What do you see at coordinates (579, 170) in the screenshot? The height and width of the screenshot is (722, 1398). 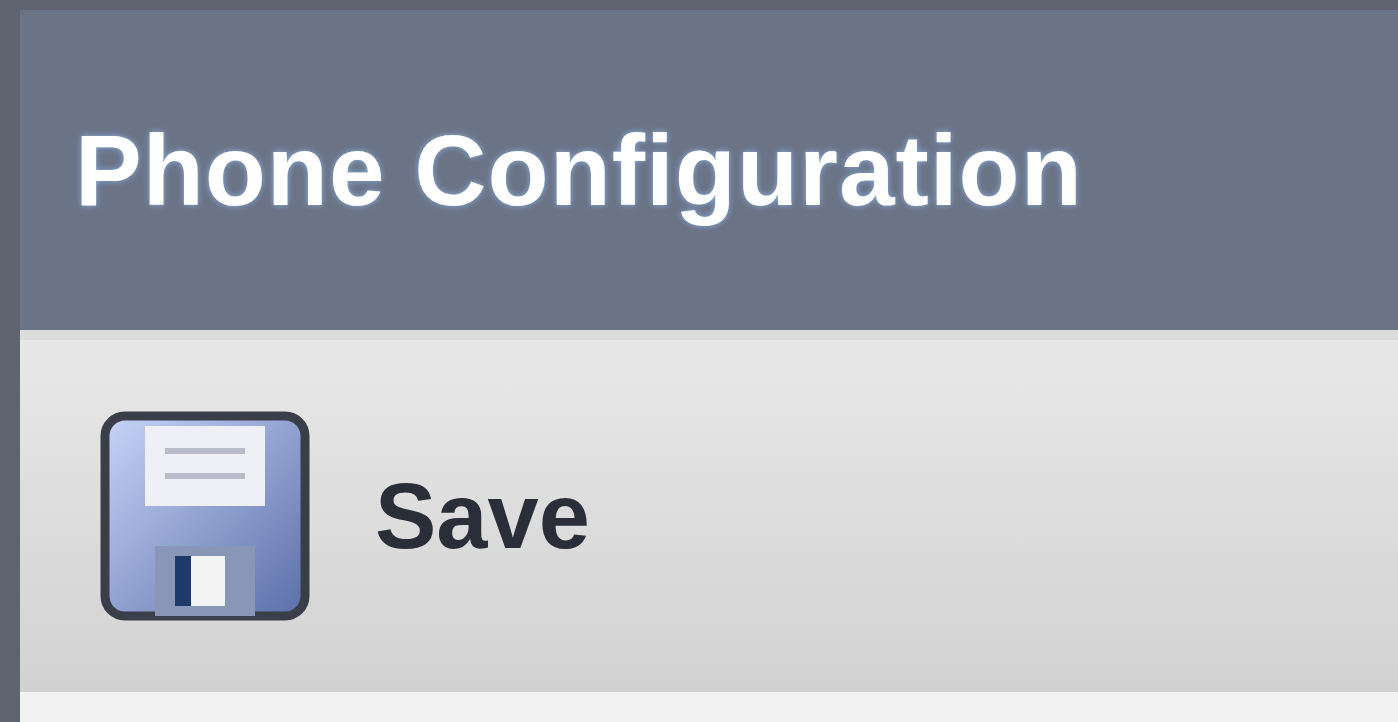 I see `window-title: Phone Configuration` at bounding box center [579, 170].